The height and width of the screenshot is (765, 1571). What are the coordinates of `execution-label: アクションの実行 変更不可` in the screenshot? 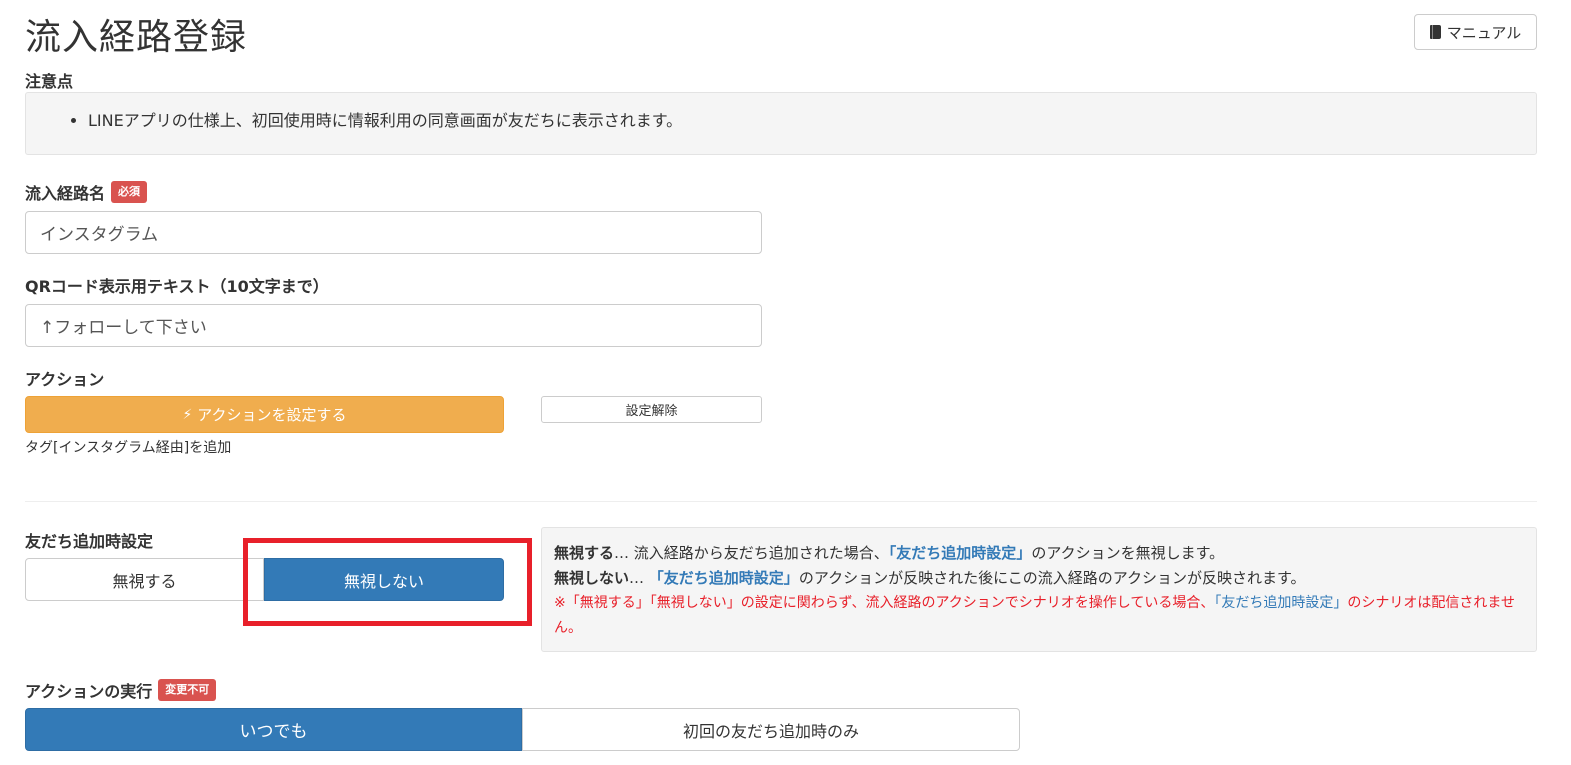 It's located at (121, 690).